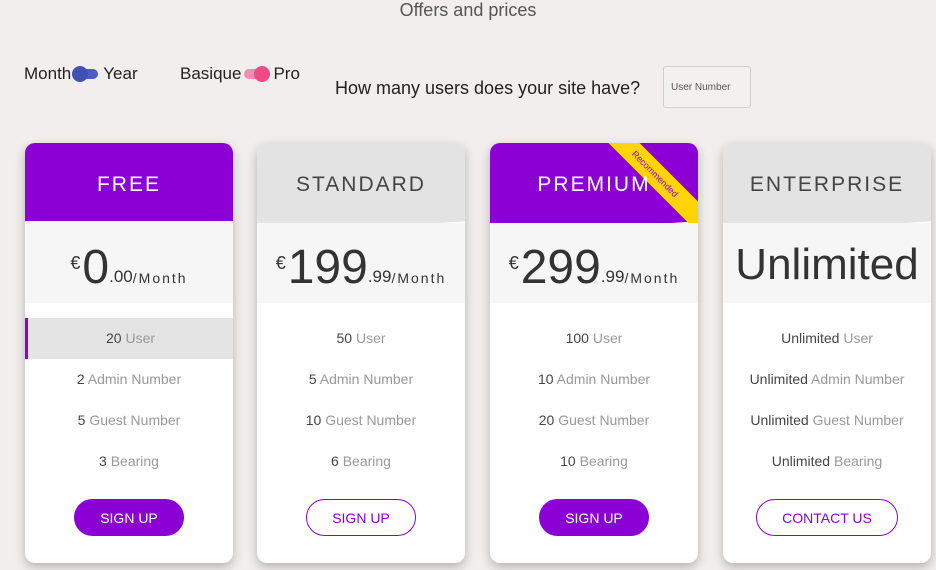 This screenshot has height=570, width=936. I want to click on feature-bearing: 10 Bearing, so click(594, 461).